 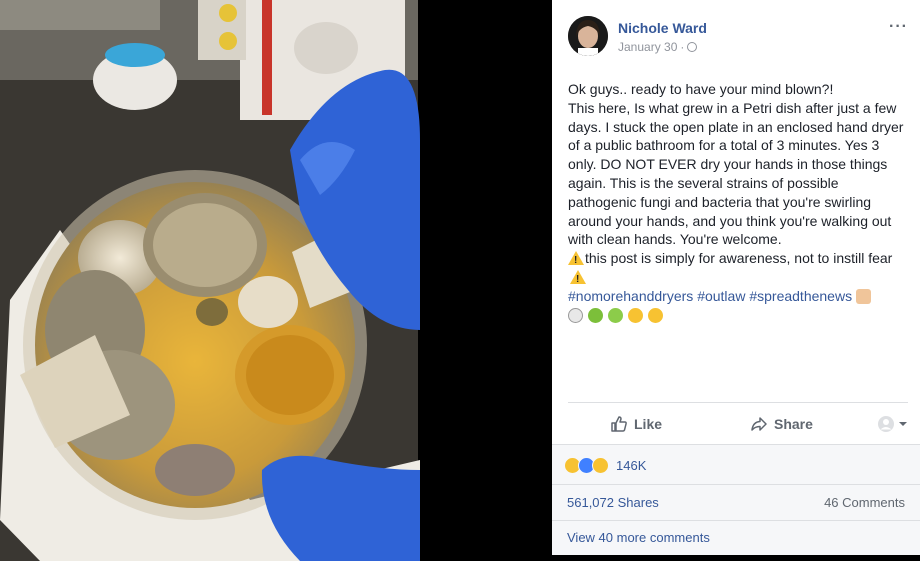 What do you see at coordinates (759, 424) in the screenshot?
I see `share-arrow-icon` at bounding box center [759, 424].